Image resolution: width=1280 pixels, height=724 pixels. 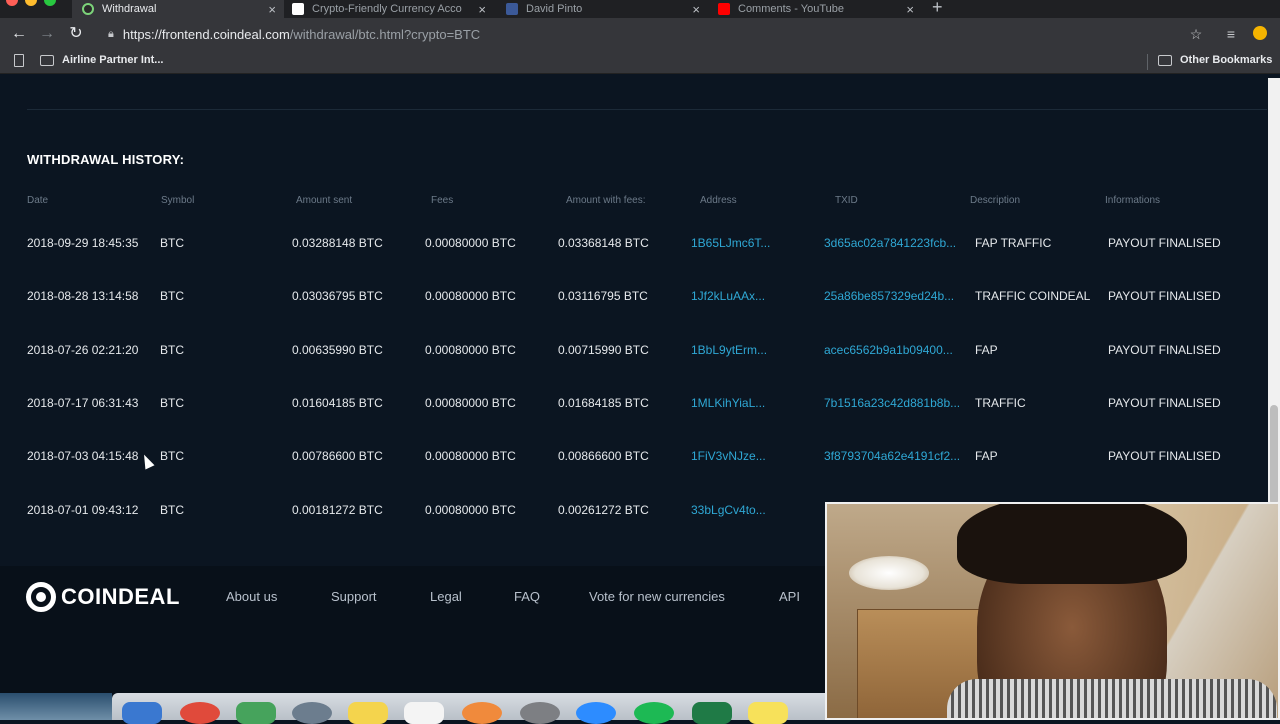 I want to click on tab-david-pinto: David Pinto ×, so click(x=602, y=9).